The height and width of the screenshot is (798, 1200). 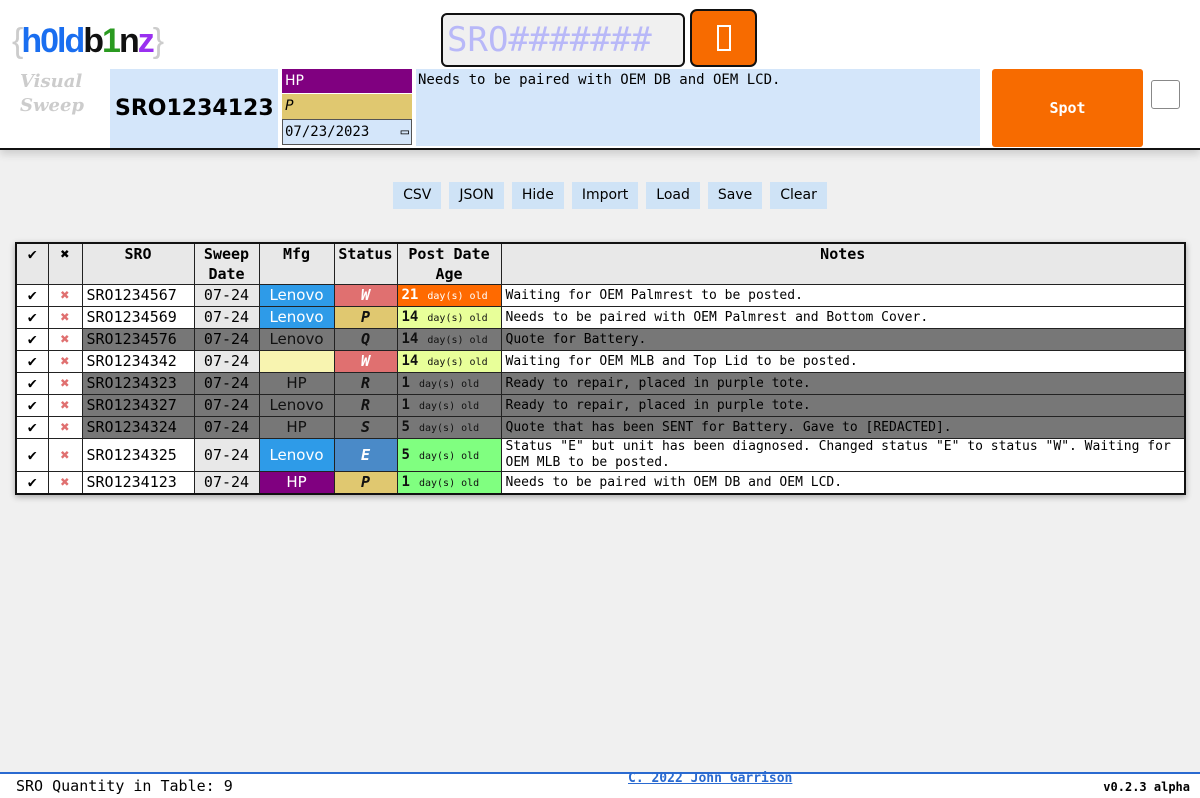 What do you see at coordinates (410, 339) in the screenshot?
I see `age-days: 14` at bounding box center [410, 339].